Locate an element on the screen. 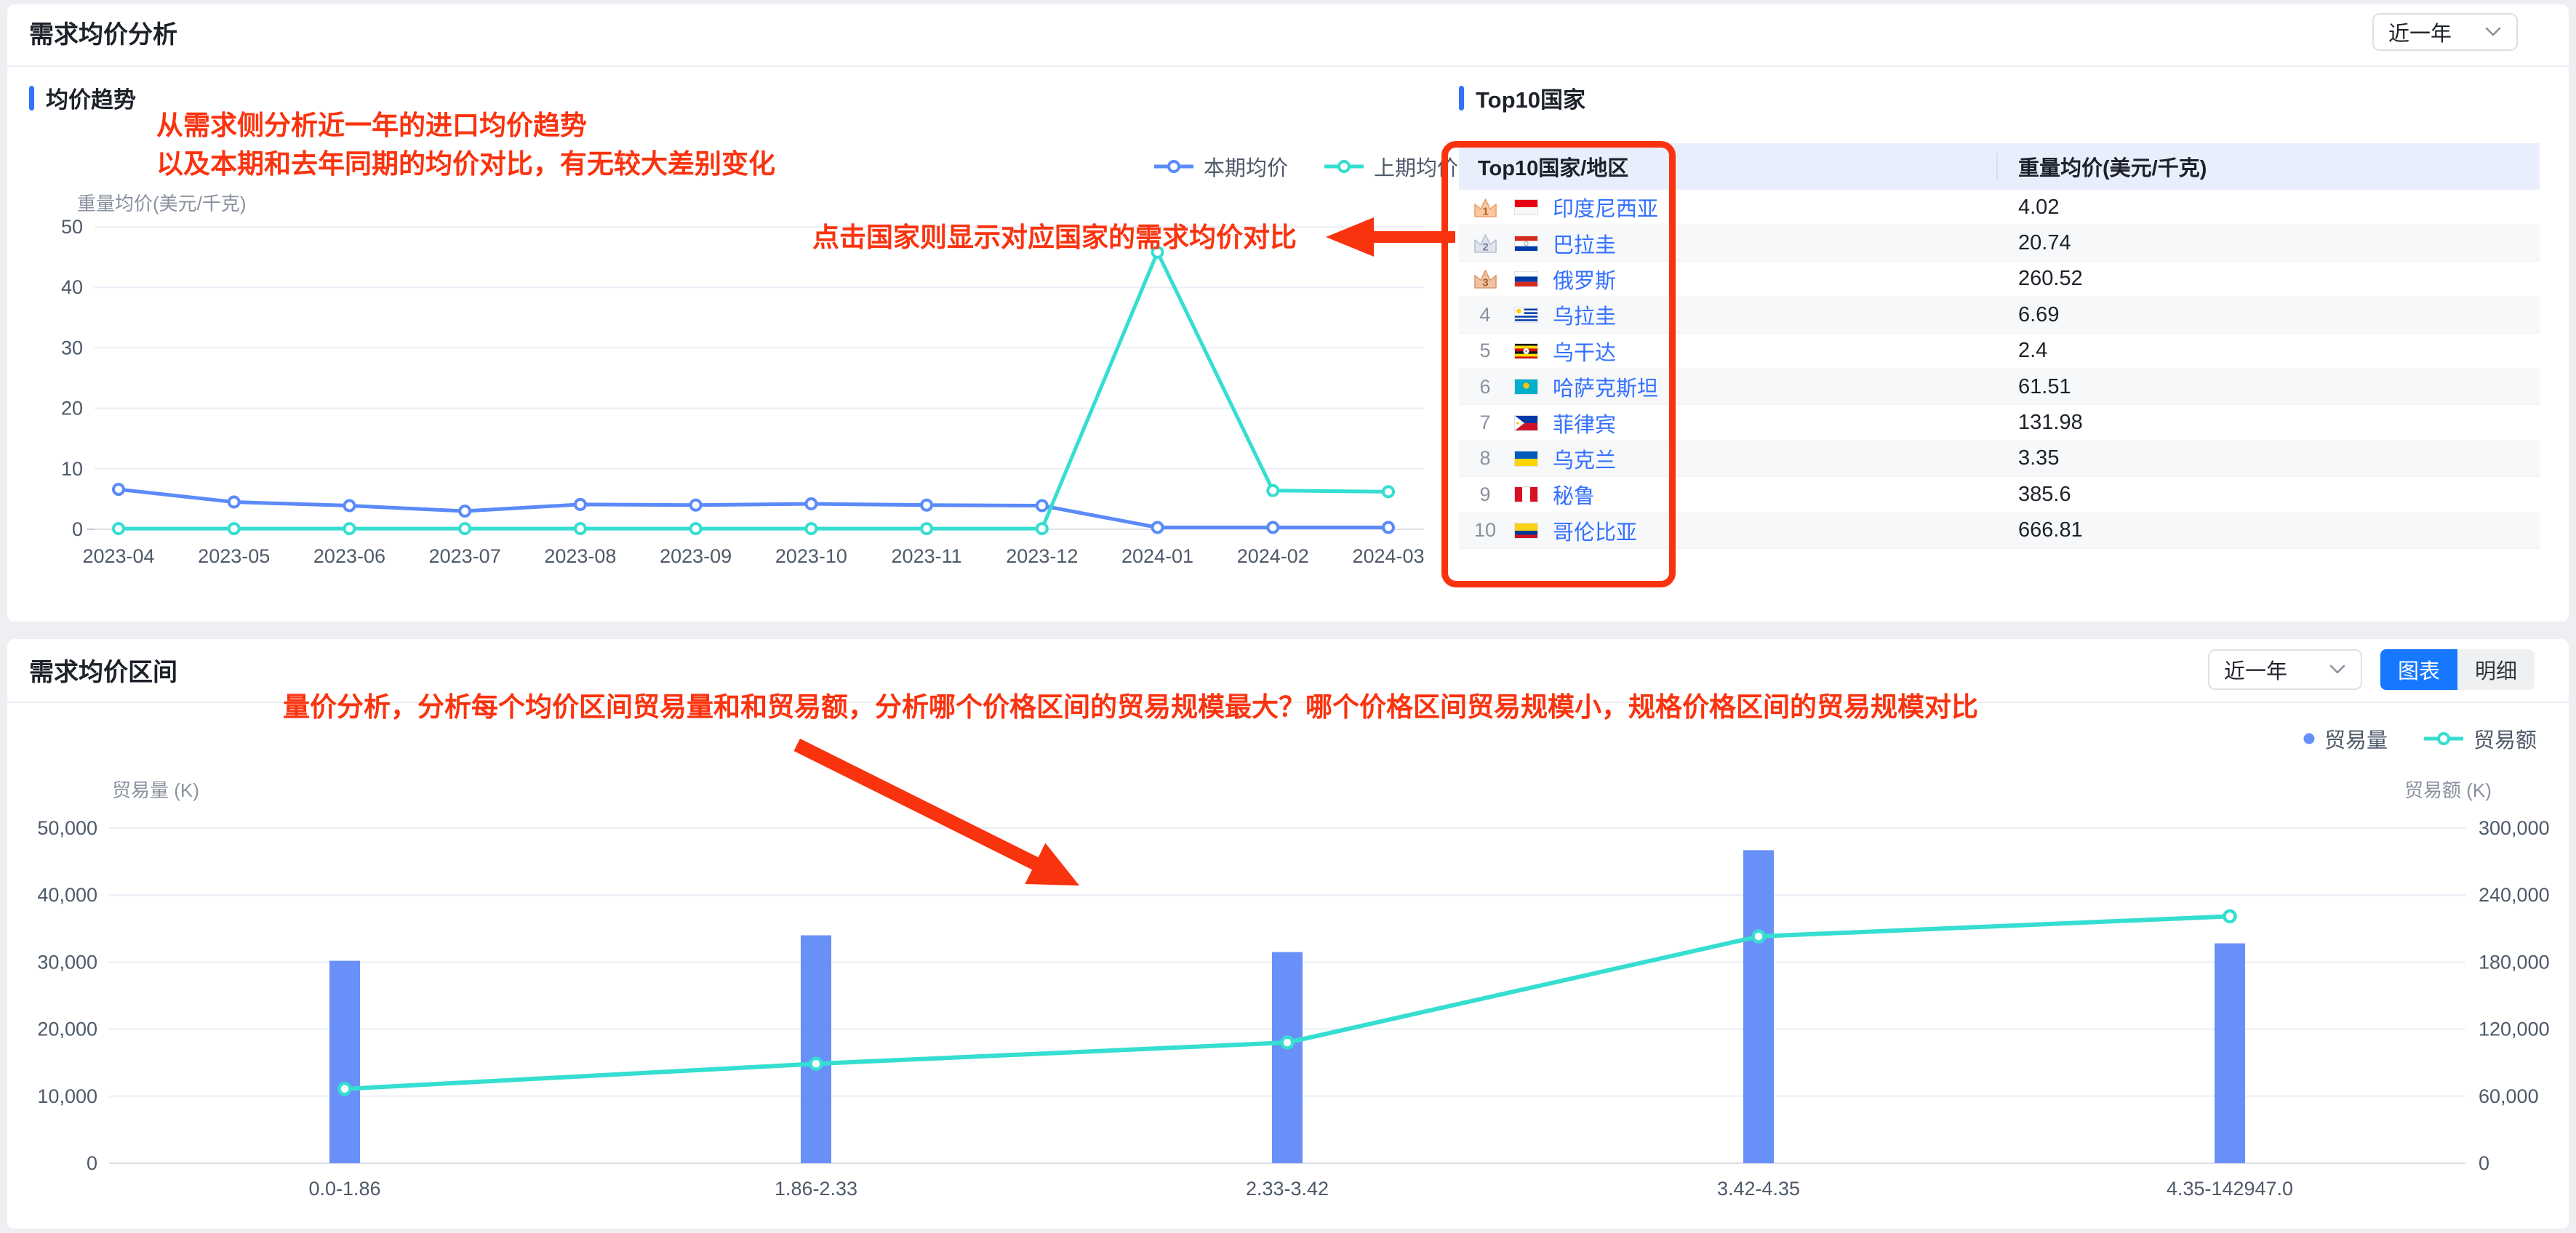 The image size is (2576, 1233). view-mode-tabs: 图表 明细 is located at coordinates (2457, 669).